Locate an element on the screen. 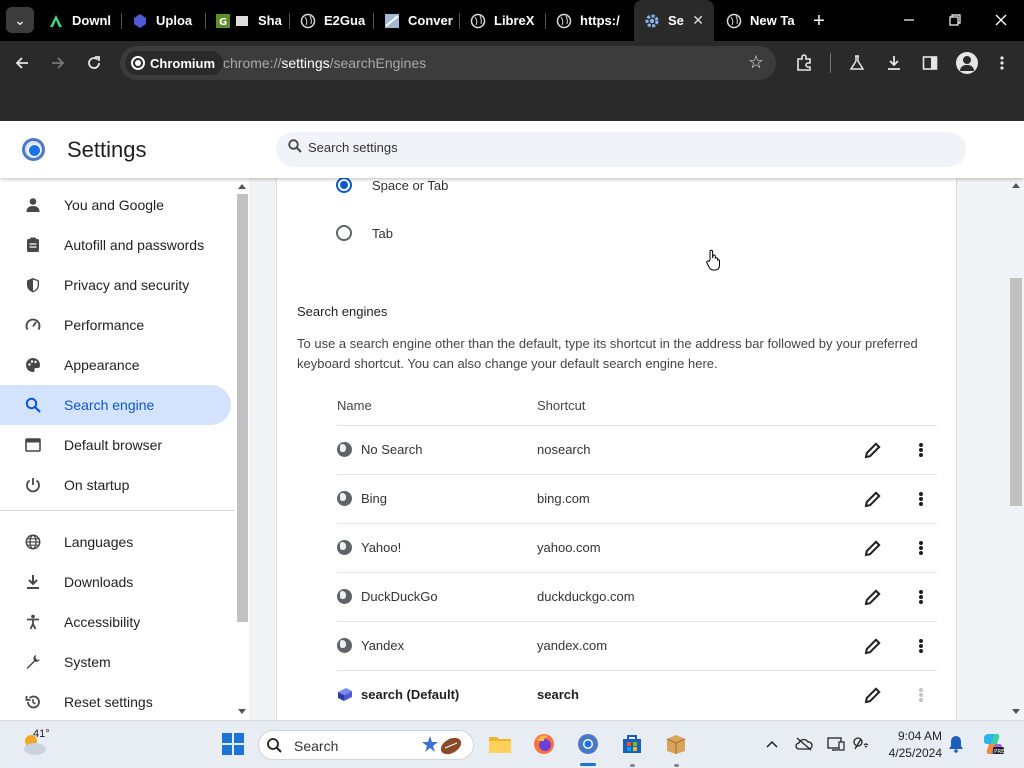  sidebar-scrollbar is located at coordinates (242, 450).